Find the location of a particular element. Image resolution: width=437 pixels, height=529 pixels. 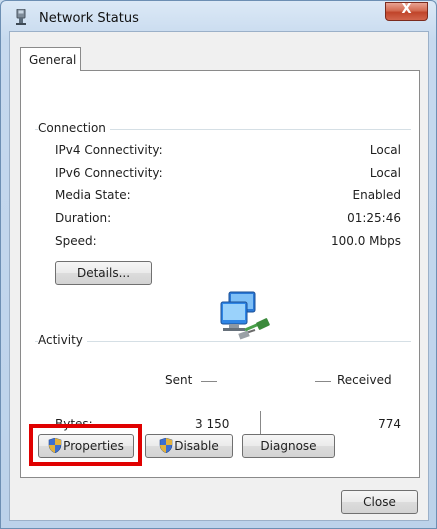

activity-heading: Activity is located at coordinates (62, 340).